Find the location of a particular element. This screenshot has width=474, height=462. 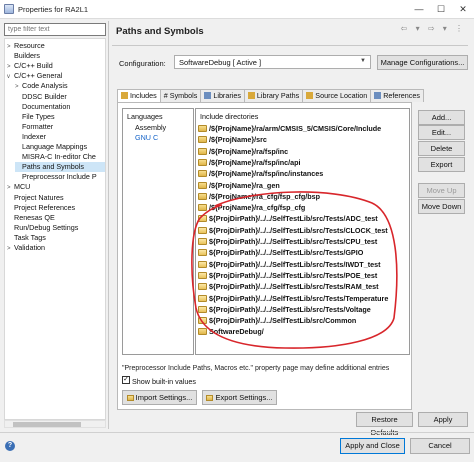

tree-horizontal-scrollbar is located at coordinates (55, 424).